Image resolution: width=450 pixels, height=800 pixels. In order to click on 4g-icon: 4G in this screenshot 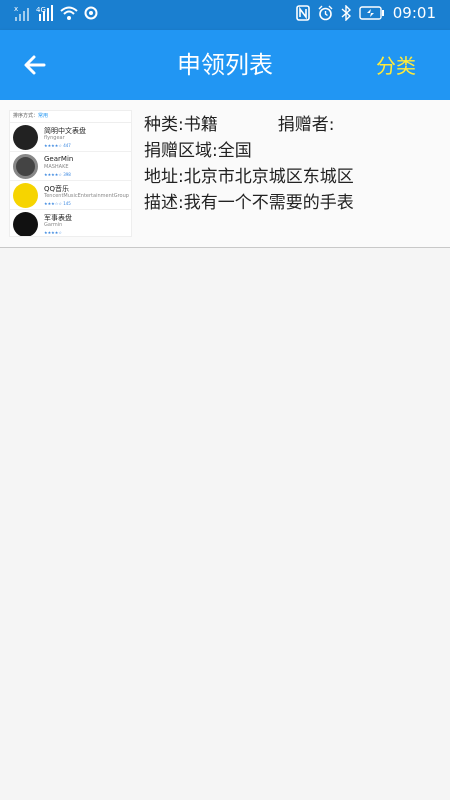, I will do `click(44, 13)`.